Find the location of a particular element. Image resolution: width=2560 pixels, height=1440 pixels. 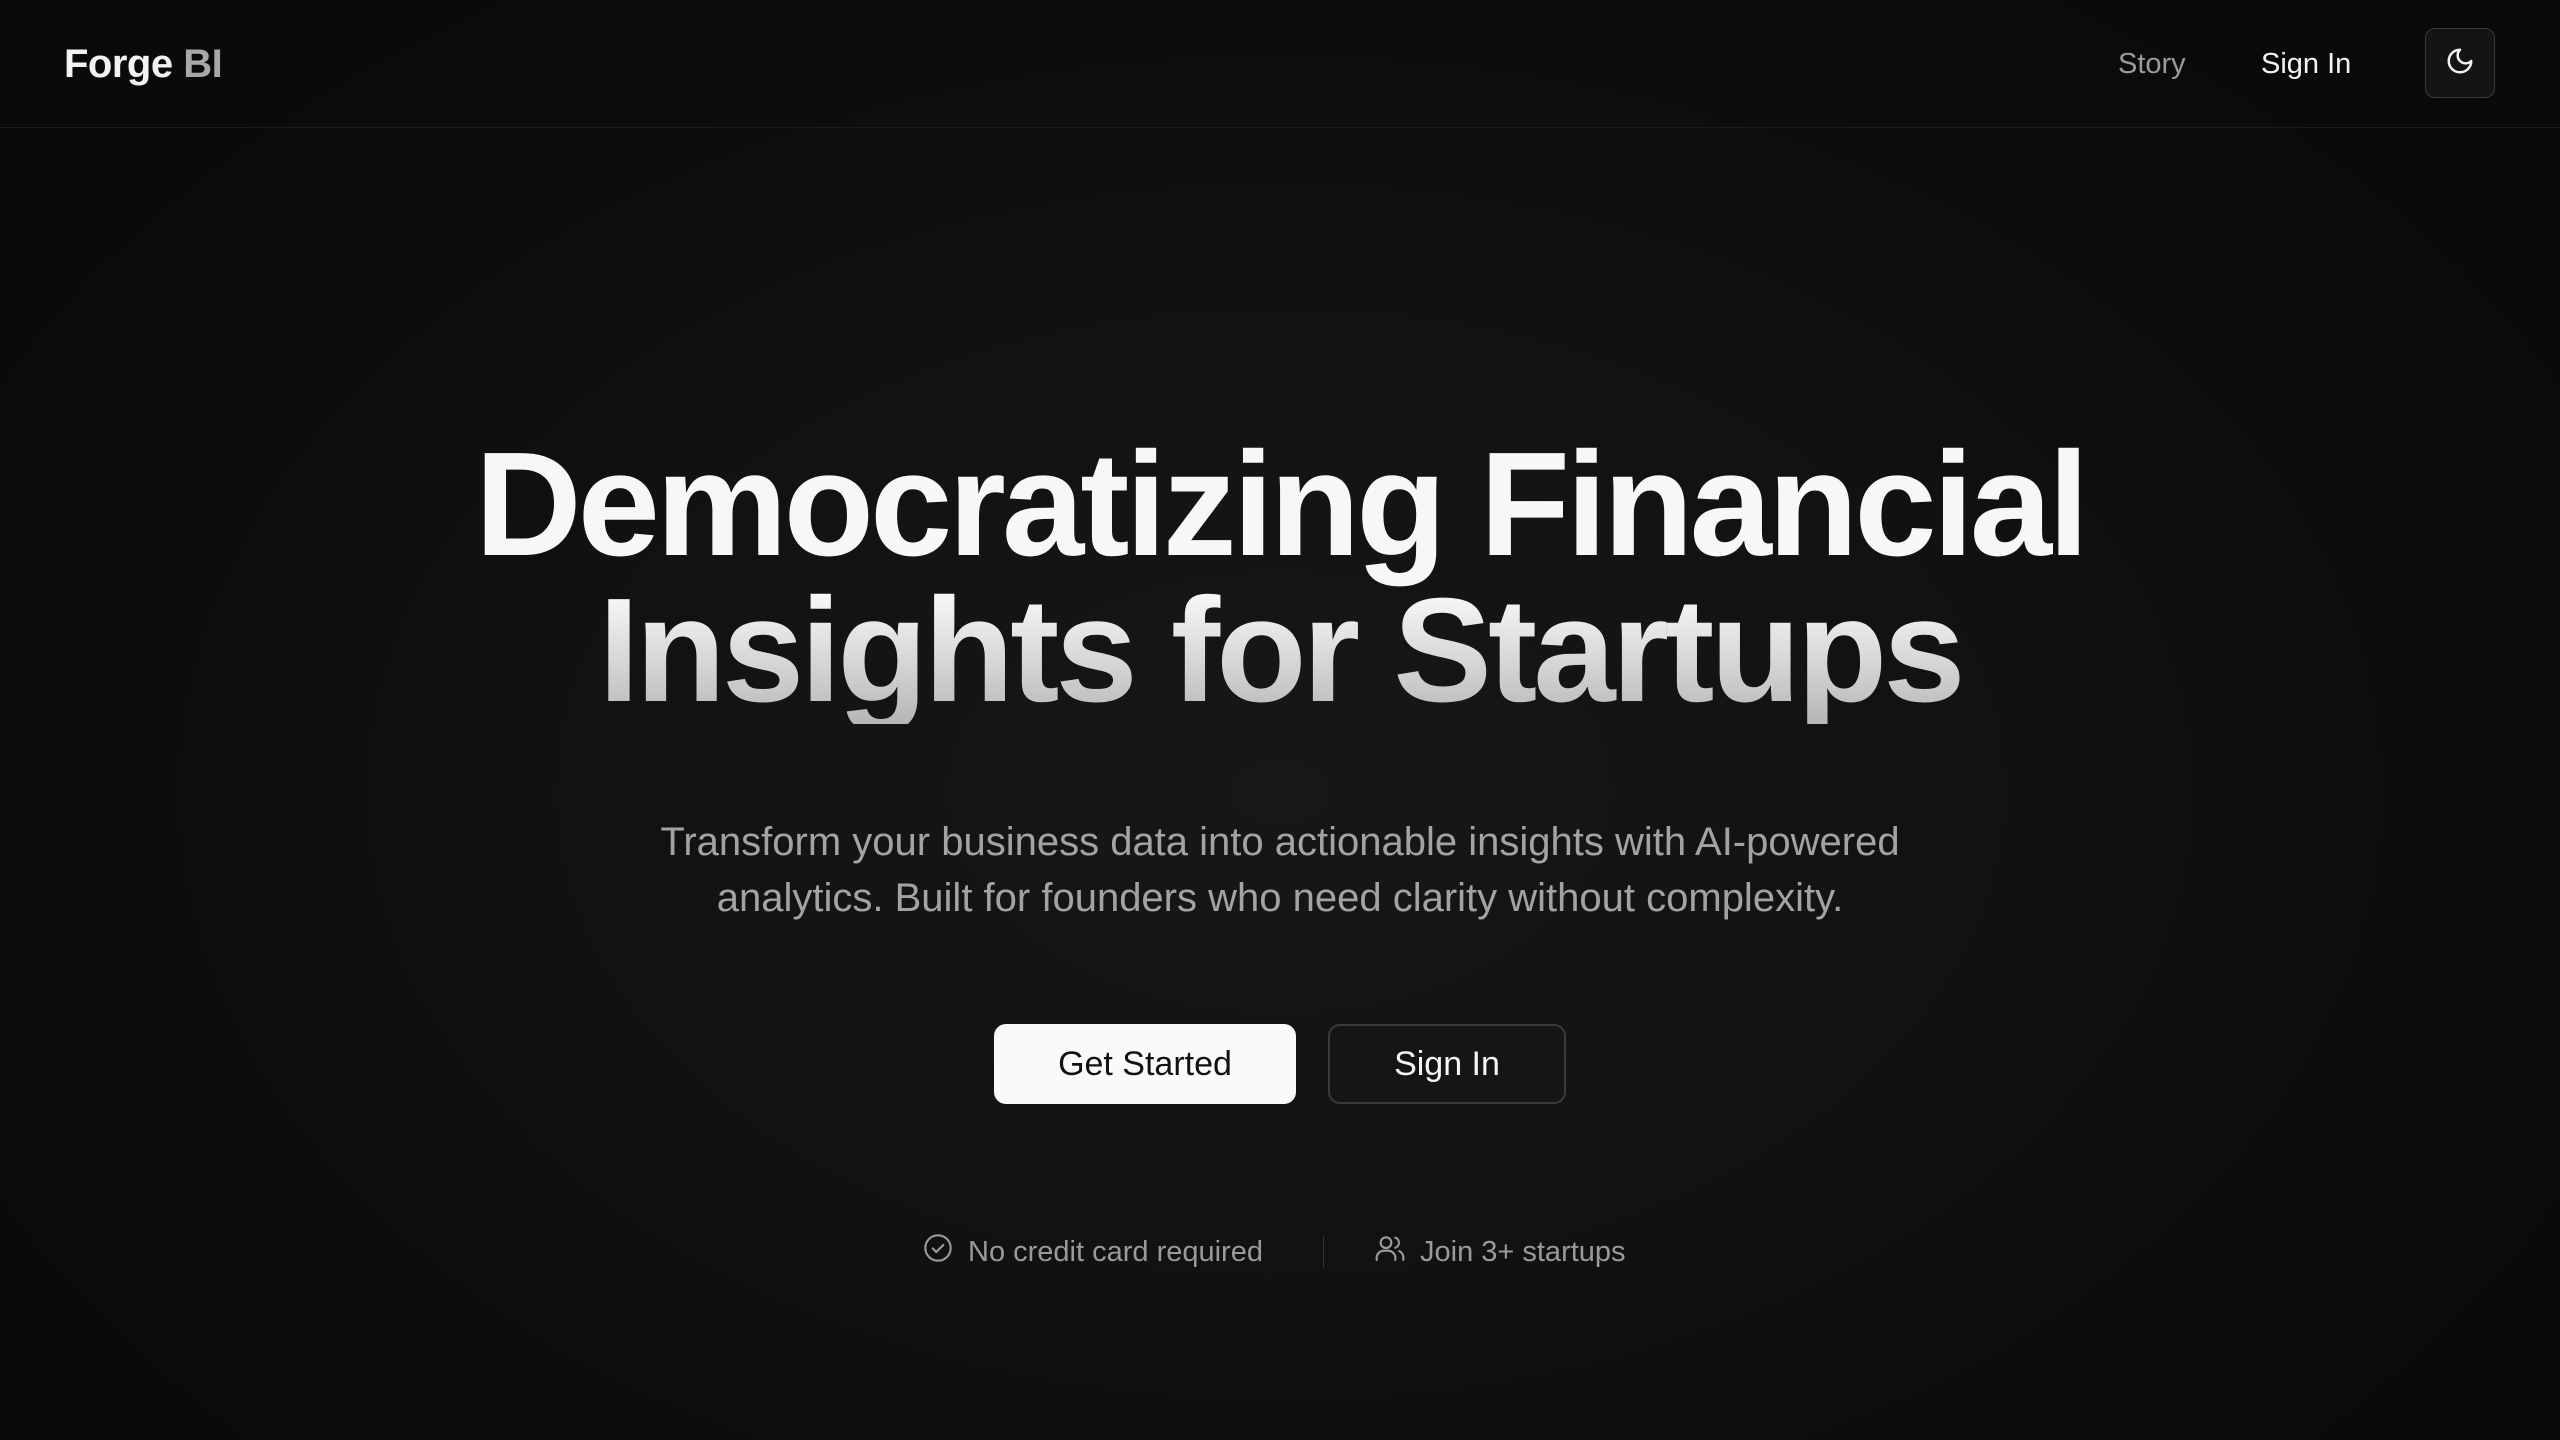

get-started-button: Get Started is located at coordinates (1145, 1064).